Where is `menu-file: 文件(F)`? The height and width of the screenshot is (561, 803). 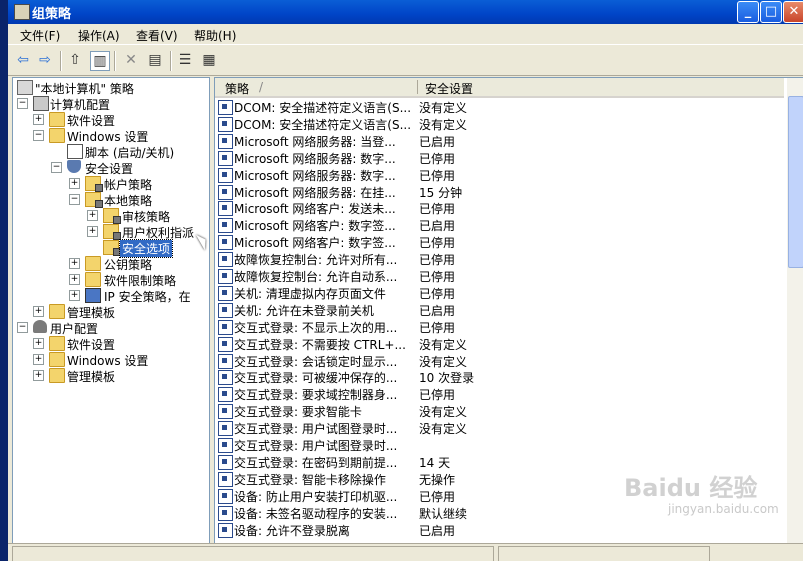 menu-file: 文件(F) is located at coordinates (40, 35).